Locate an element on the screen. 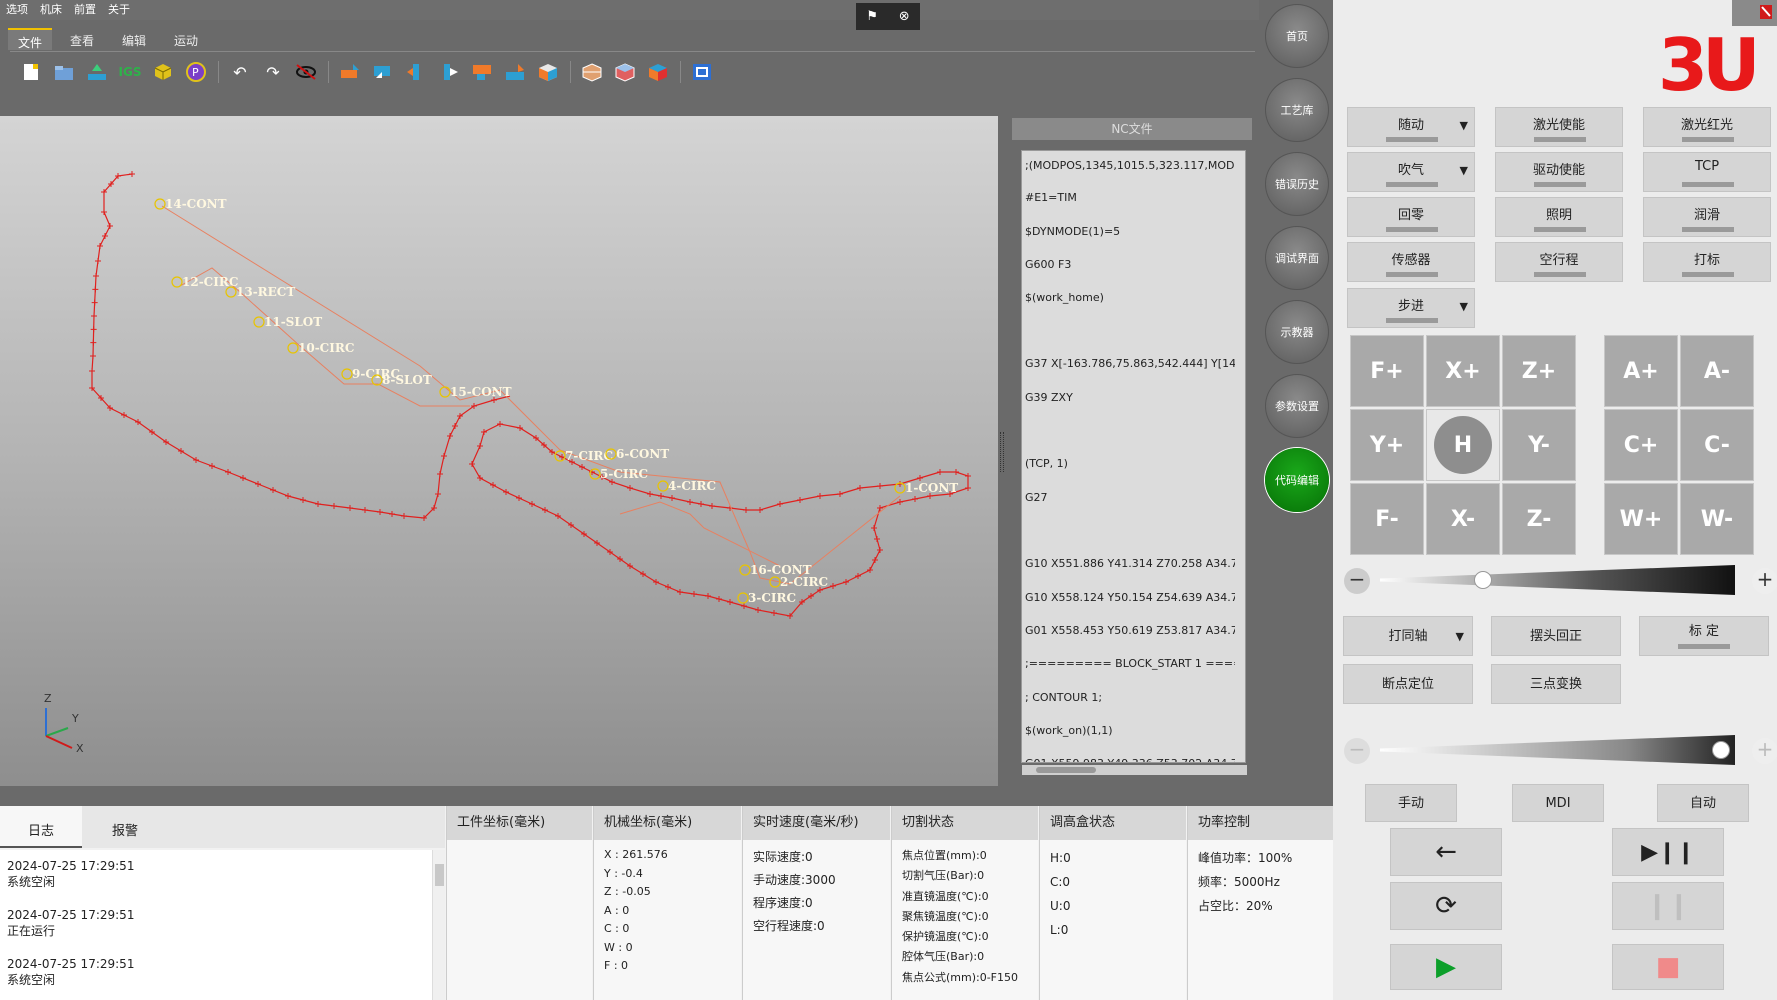 The image size is (1777, 1000). menu-post: 前置 is located at coordinates (85, 10).